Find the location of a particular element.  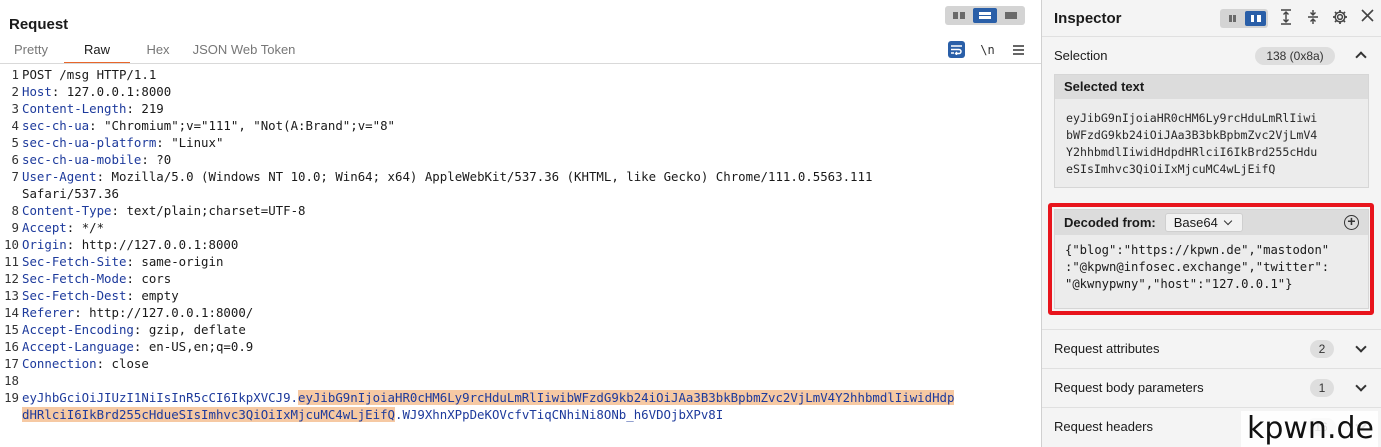

line-content: Sec-Fetch-Mode: cors is located at coordinates (96, 278).